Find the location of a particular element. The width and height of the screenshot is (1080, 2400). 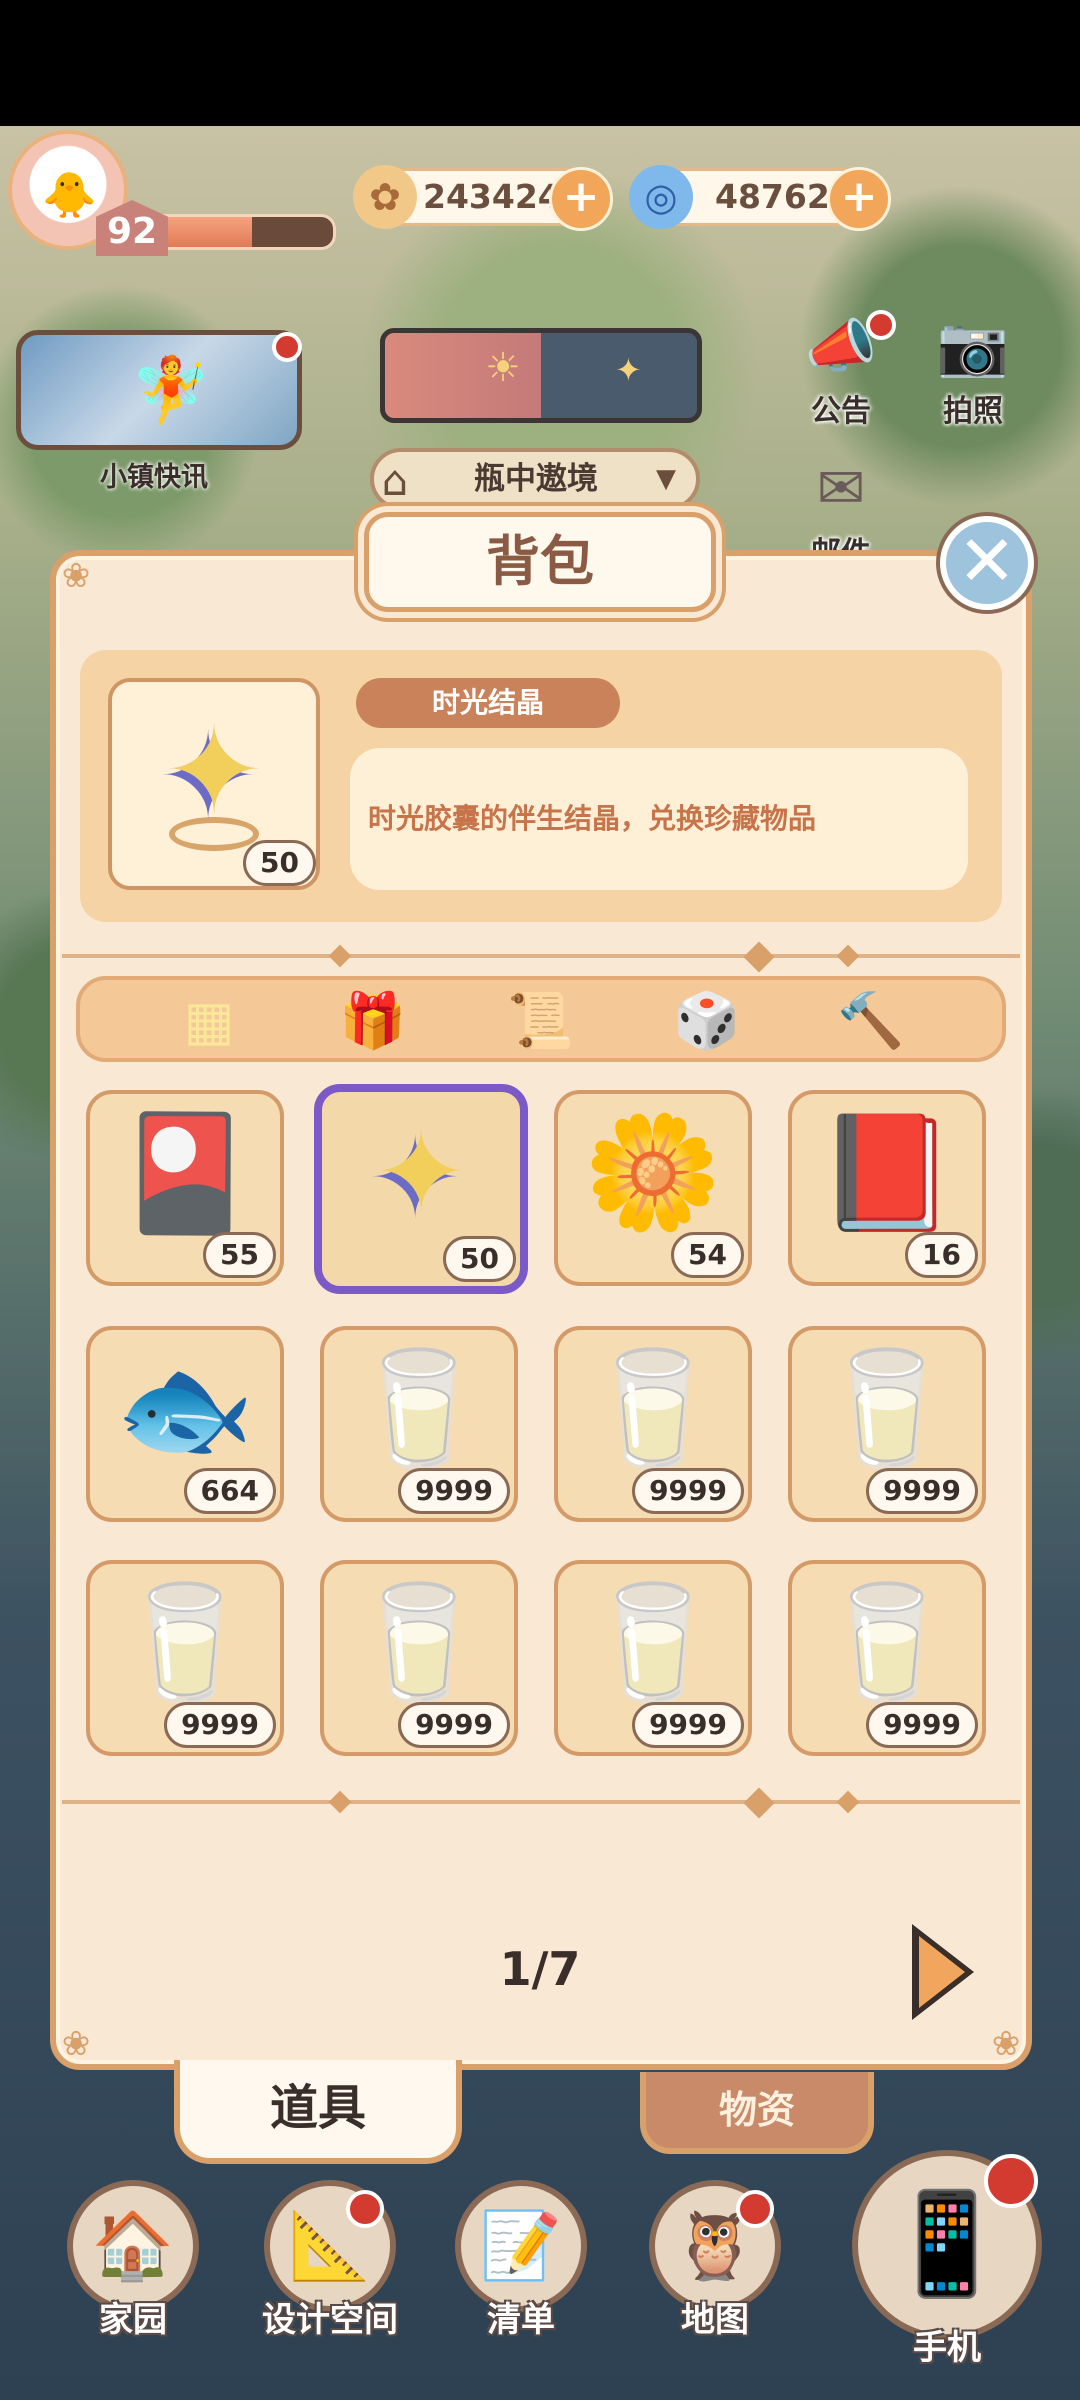

backpack-title-plaque: 背包 is located at coordinates (540, 562).